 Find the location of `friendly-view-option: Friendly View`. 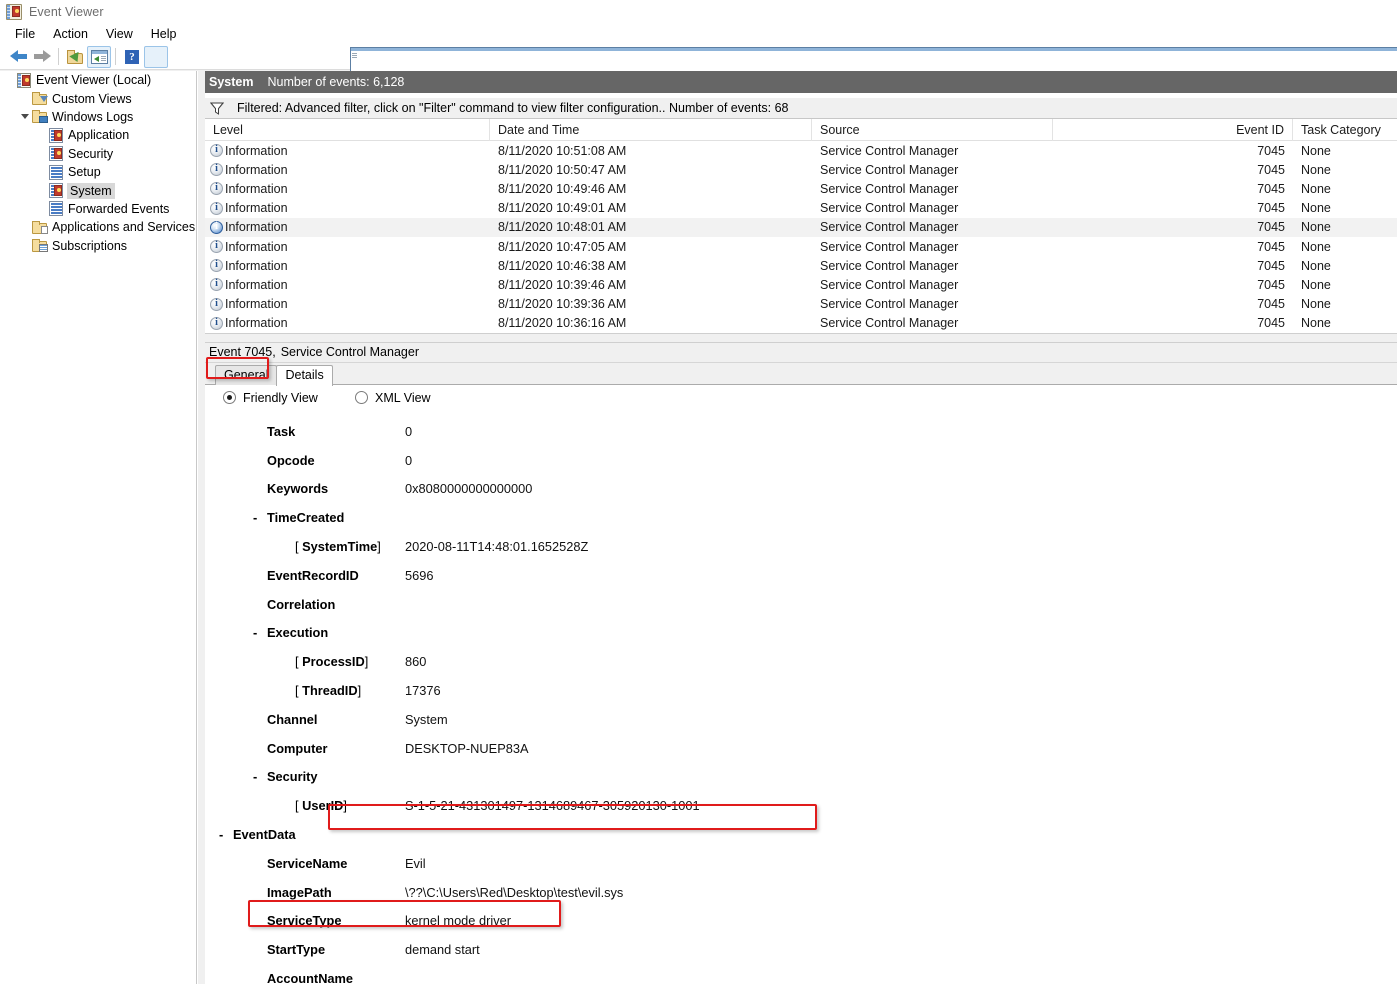

friendly-view-option: Friendly View is located at coordinates (289, 398).